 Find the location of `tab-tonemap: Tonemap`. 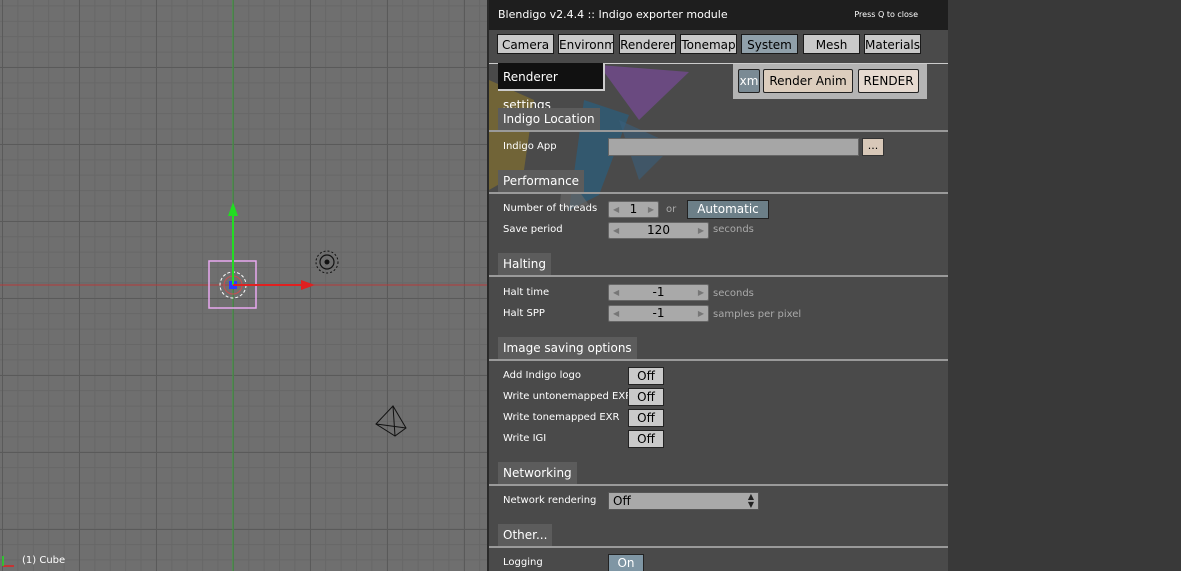

tab-tonemap: Tonemap is located at coordinates (708, 44).